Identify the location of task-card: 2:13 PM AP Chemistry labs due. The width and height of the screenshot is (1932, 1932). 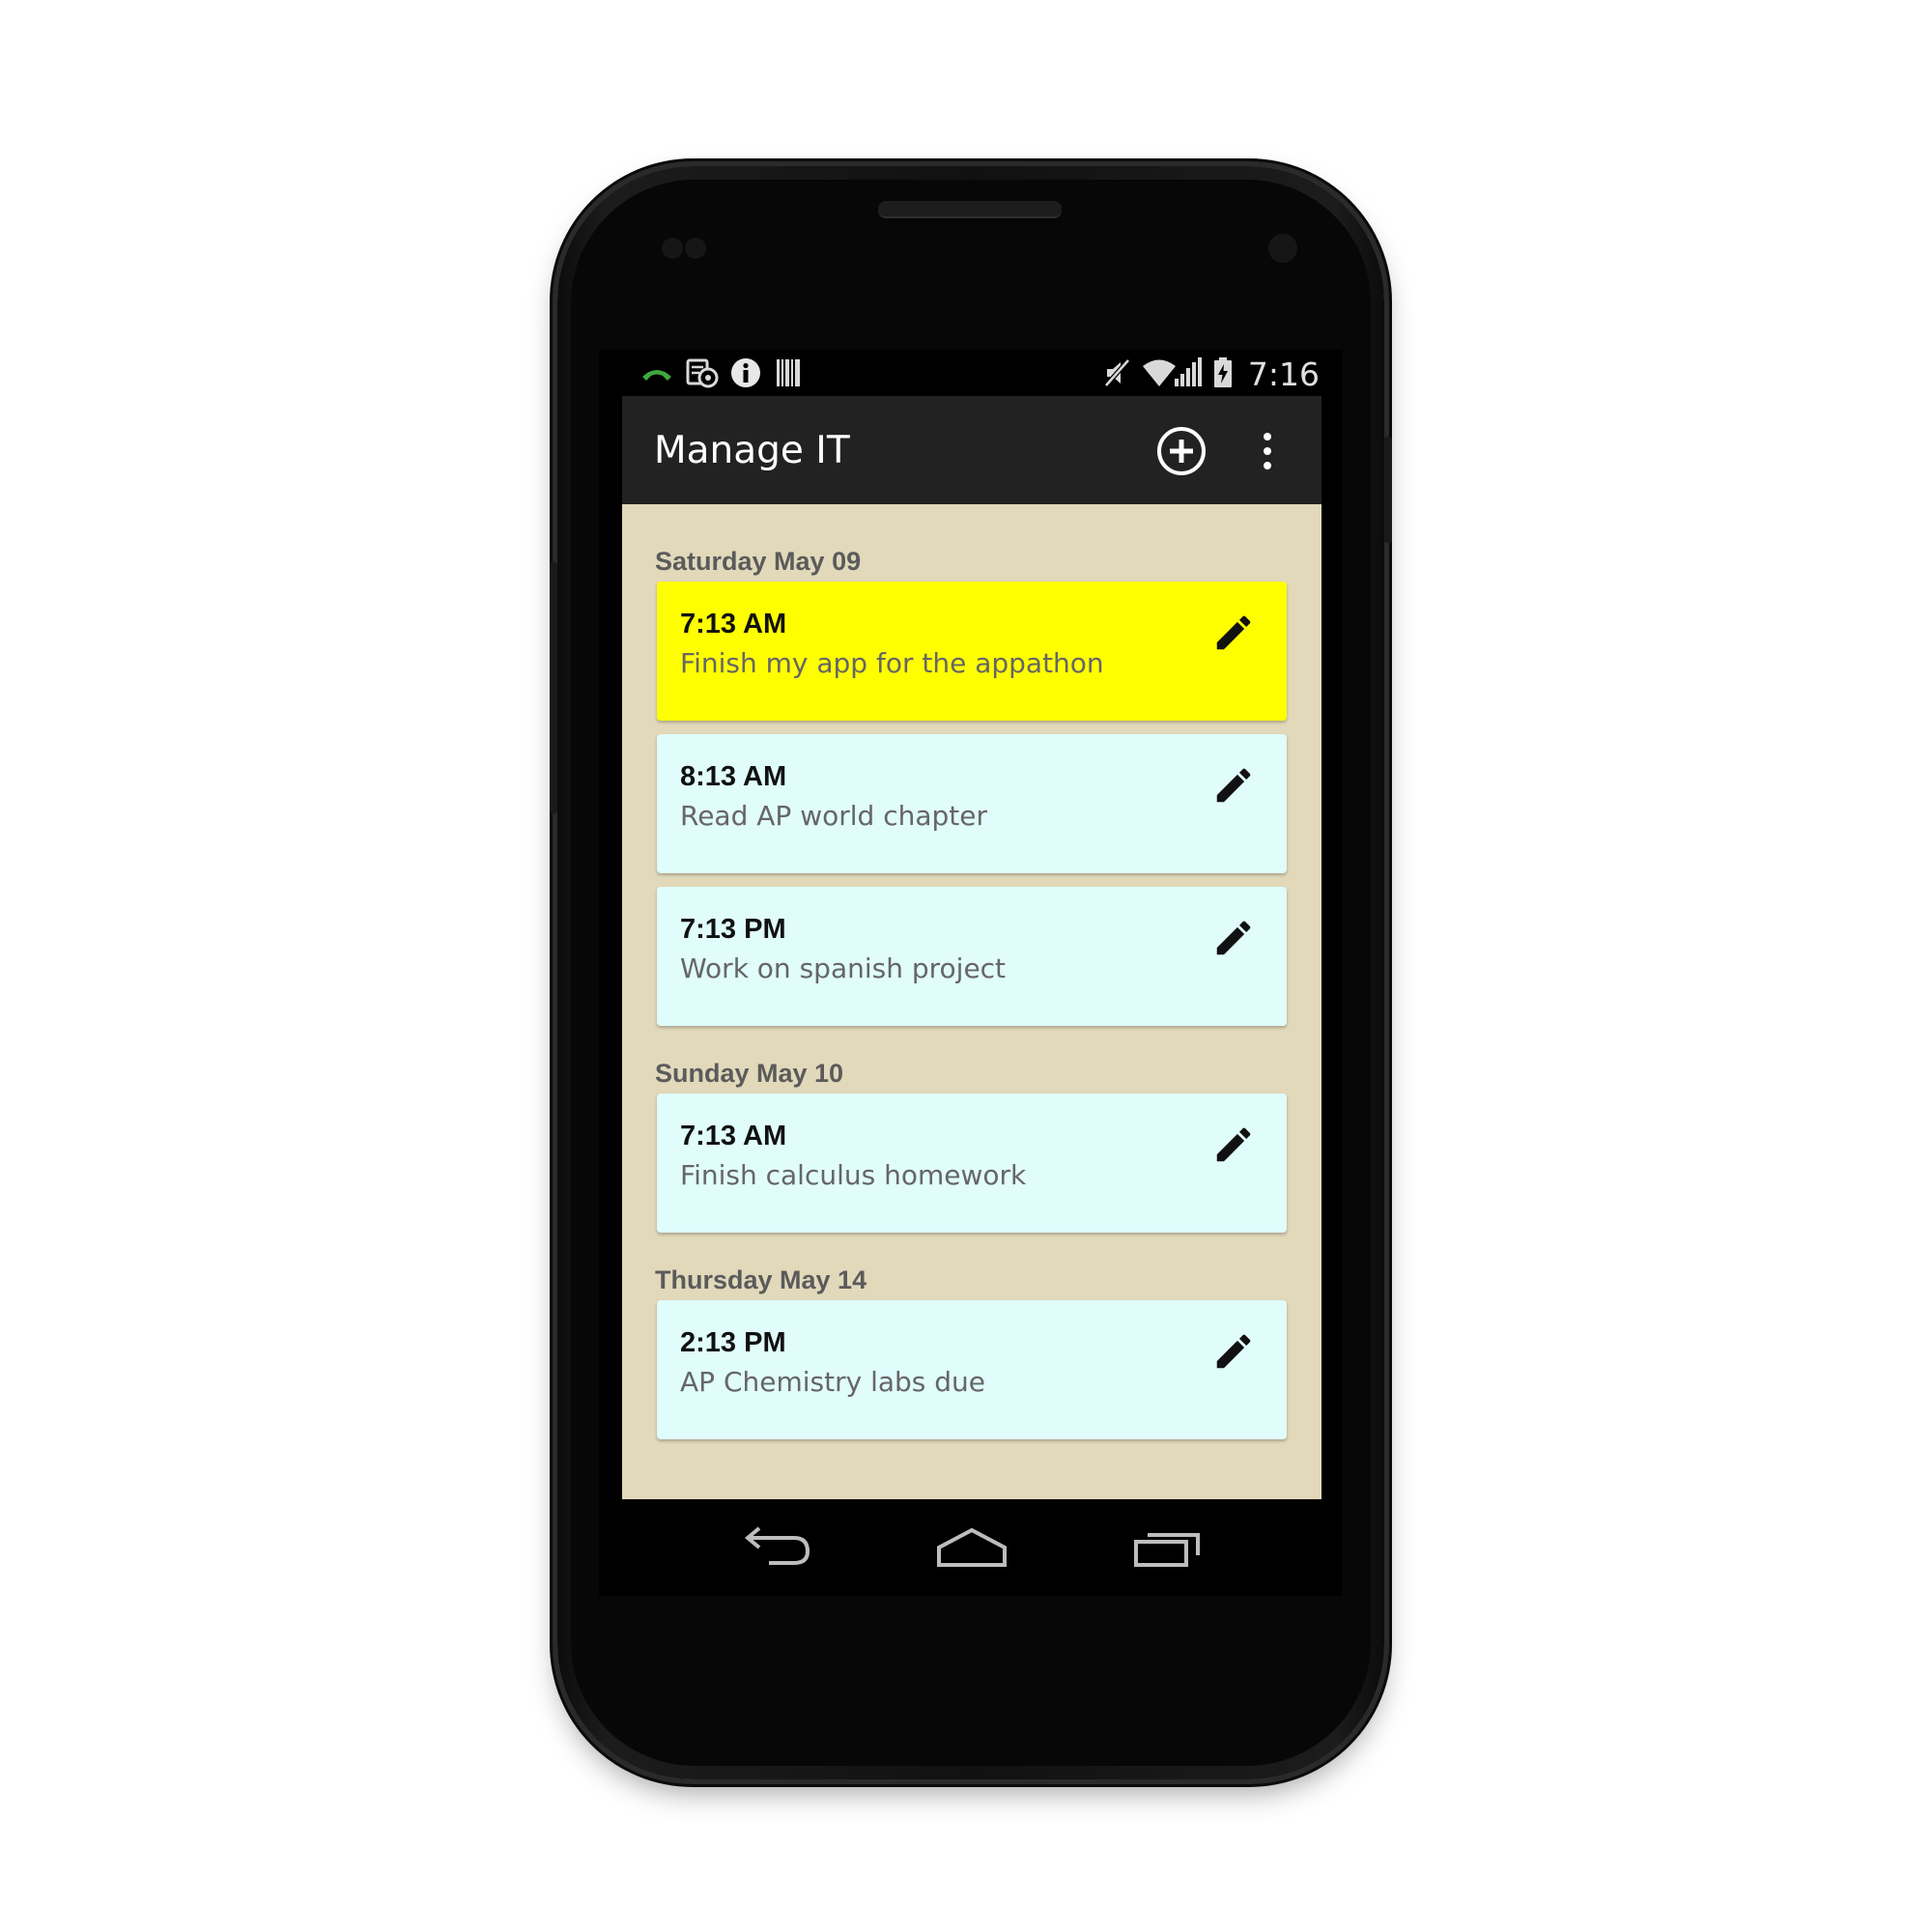
(972, 1369).